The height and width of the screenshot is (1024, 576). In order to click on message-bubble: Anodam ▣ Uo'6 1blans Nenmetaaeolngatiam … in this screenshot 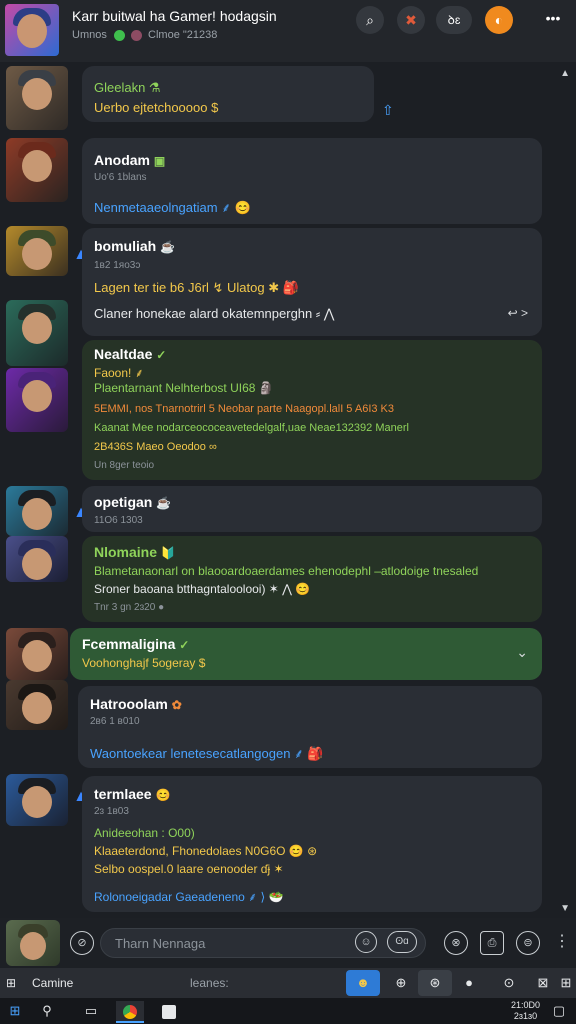, I will do `click(312, 181)`.